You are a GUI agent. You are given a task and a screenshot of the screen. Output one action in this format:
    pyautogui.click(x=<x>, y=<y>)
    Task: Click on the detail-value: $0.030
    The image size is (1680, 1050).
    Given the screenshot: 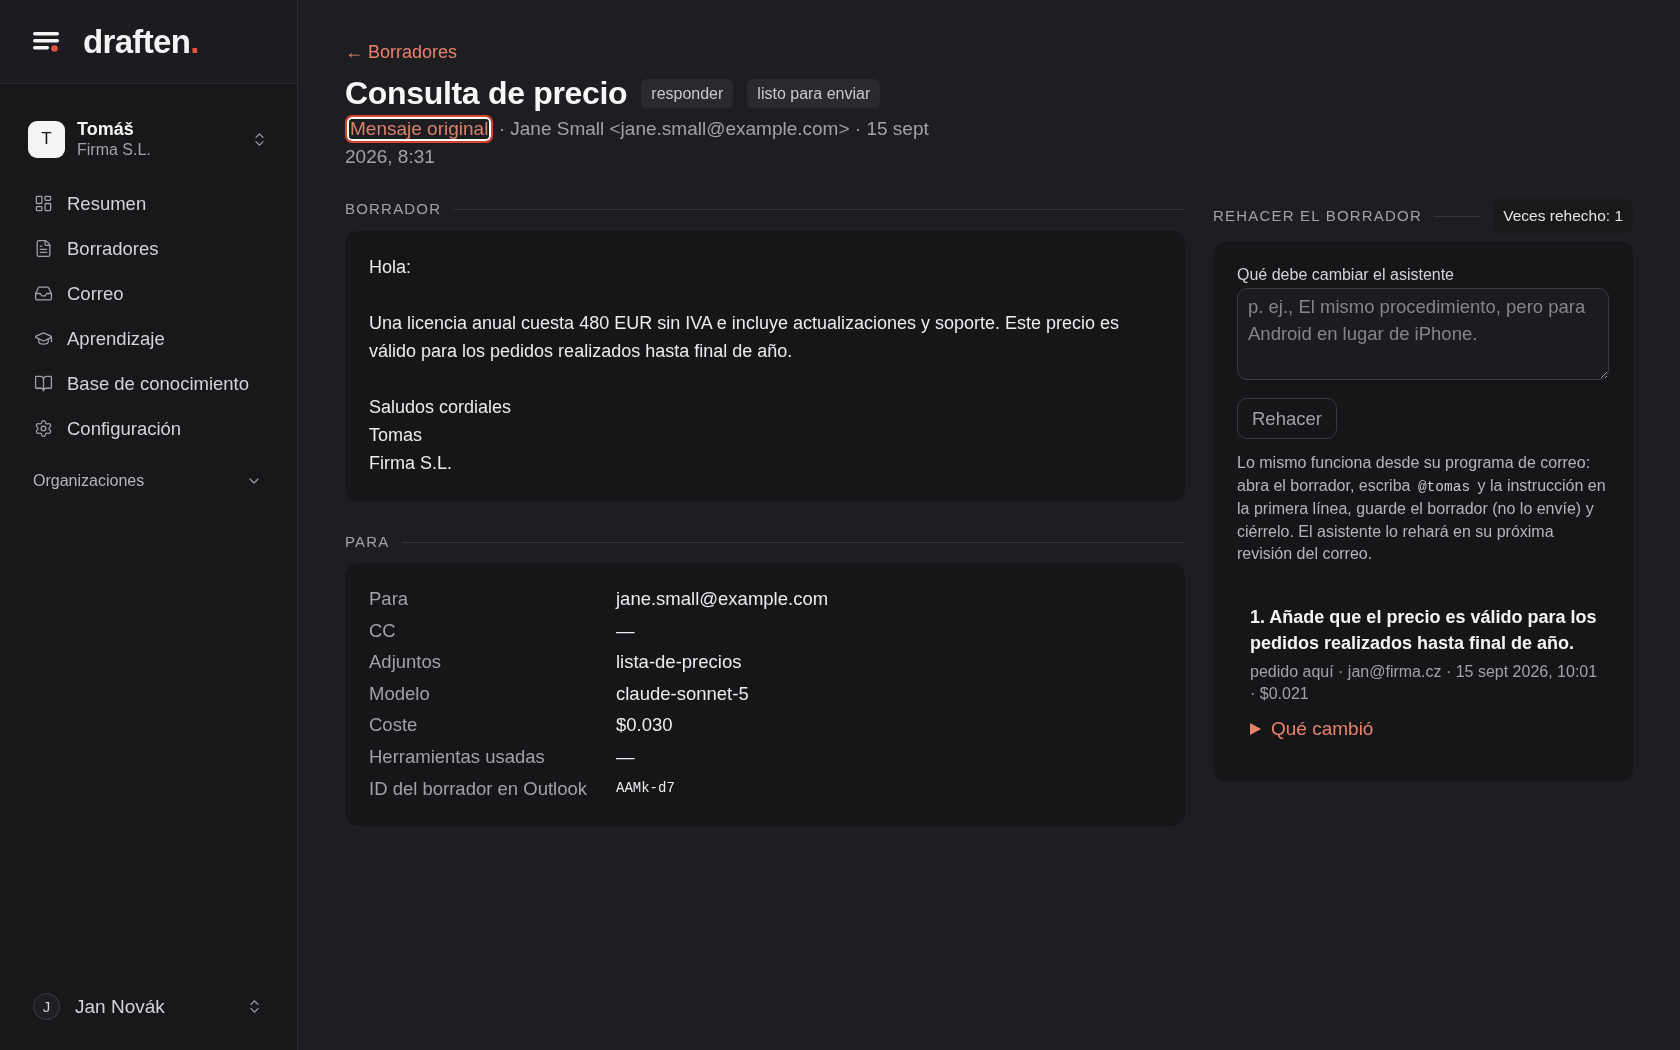 What is the action you would take?
    pyautogui.click(x=645, y=725)
    